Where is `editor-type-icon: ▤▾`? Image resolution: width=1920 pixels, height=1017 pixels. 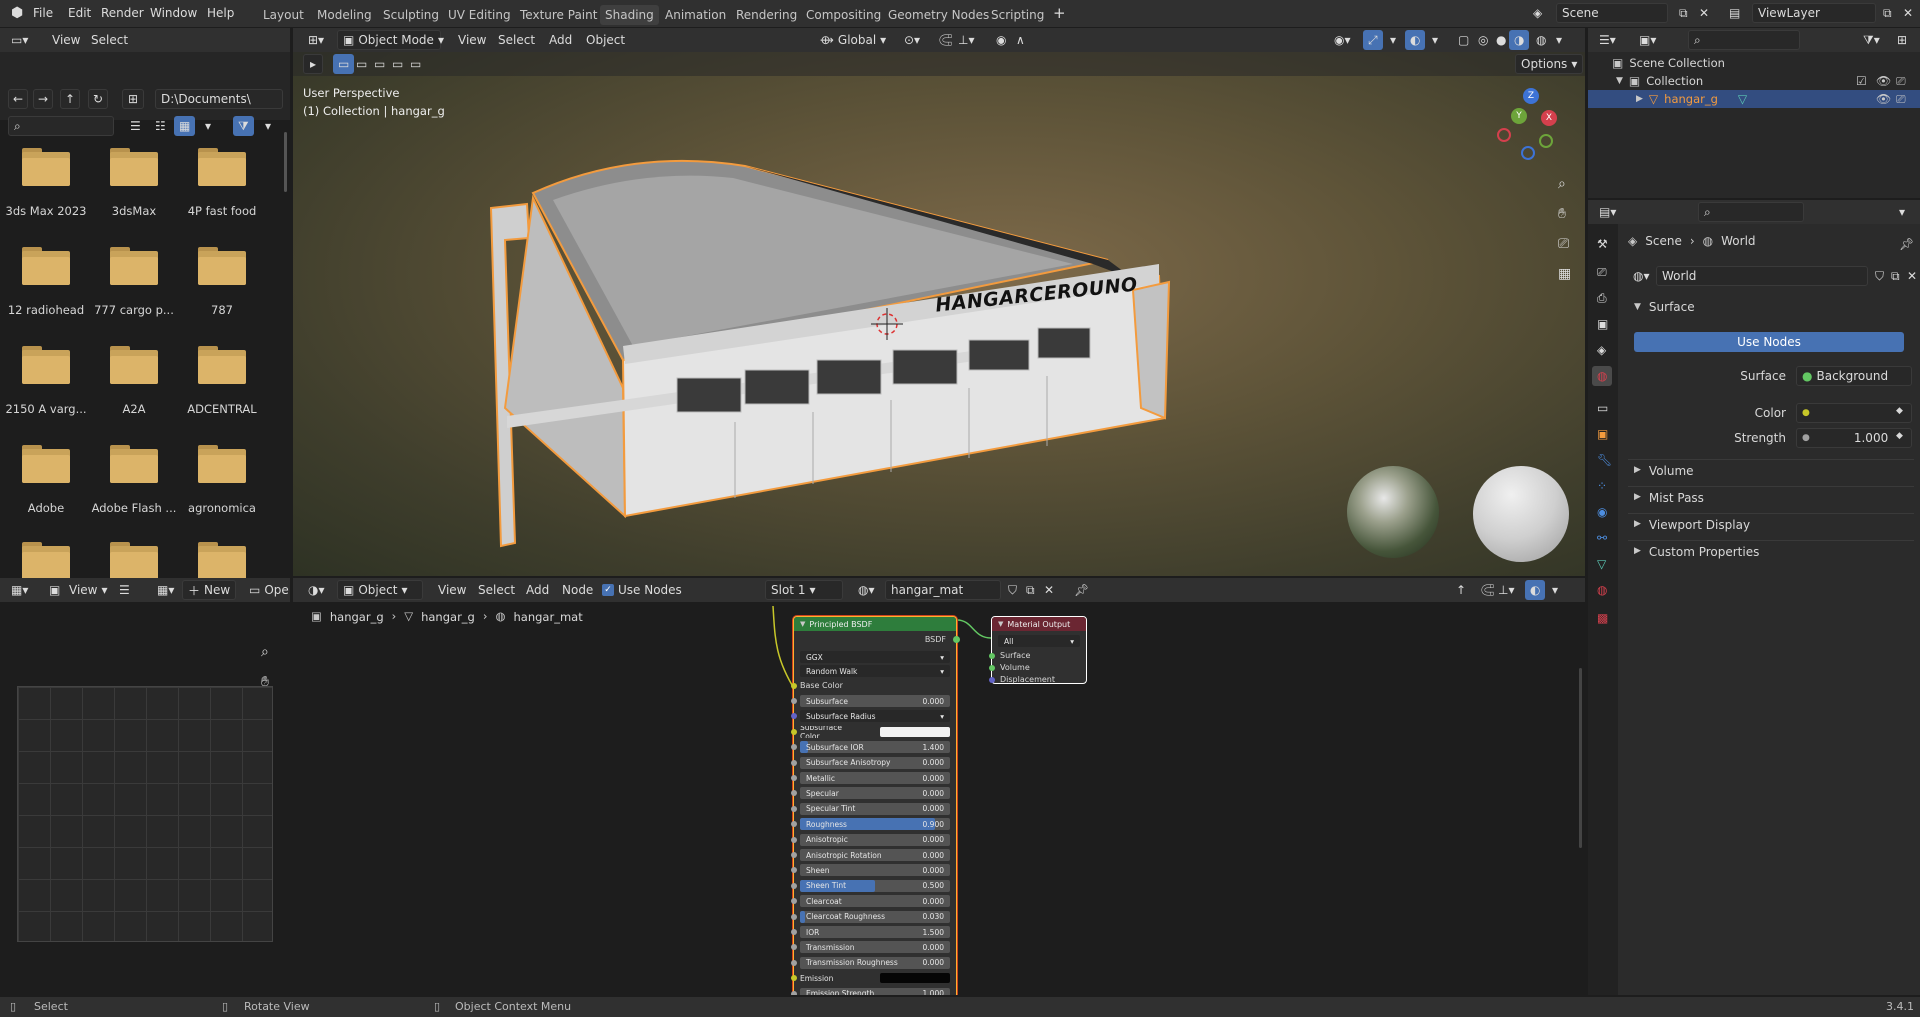
editor-type-icon: ▤▾ is located at coordinates (1607, 212).